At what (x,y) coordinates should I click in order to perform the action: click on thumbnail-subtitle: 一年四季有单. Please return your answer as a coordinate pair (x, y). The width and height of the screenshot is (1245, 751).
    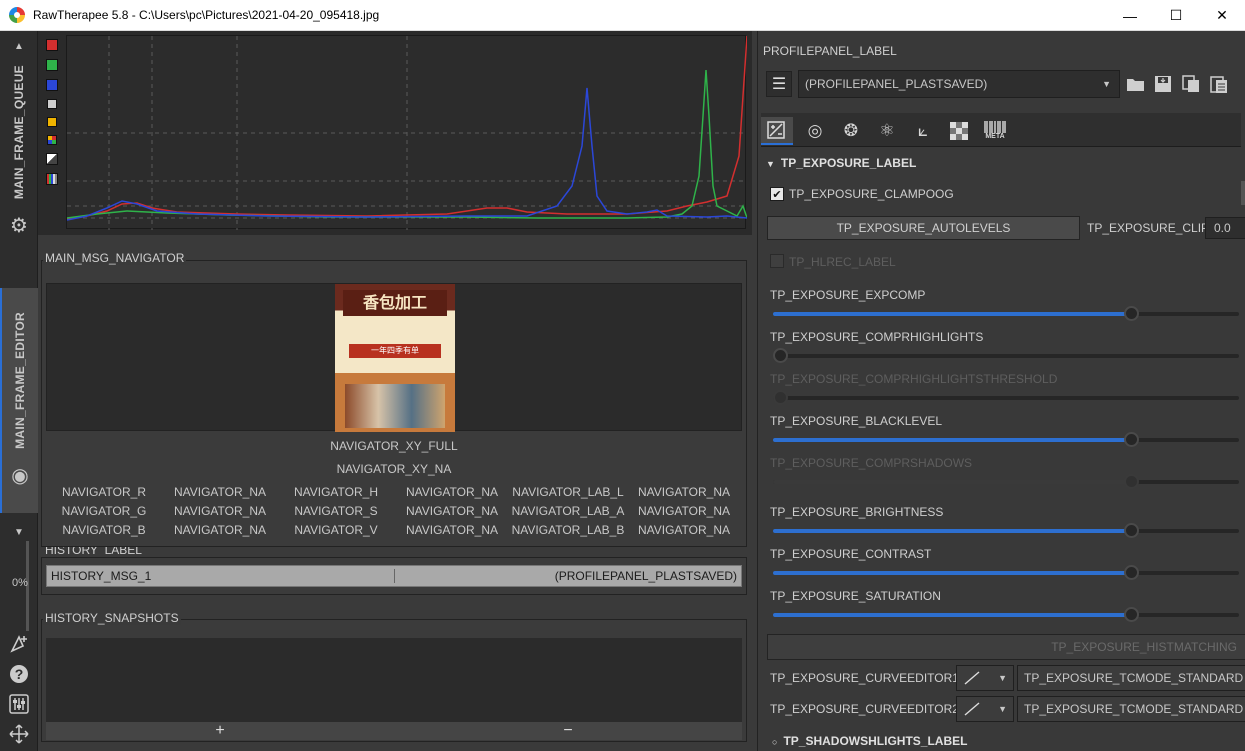
    Looking at the image, I should click on (395, 351).